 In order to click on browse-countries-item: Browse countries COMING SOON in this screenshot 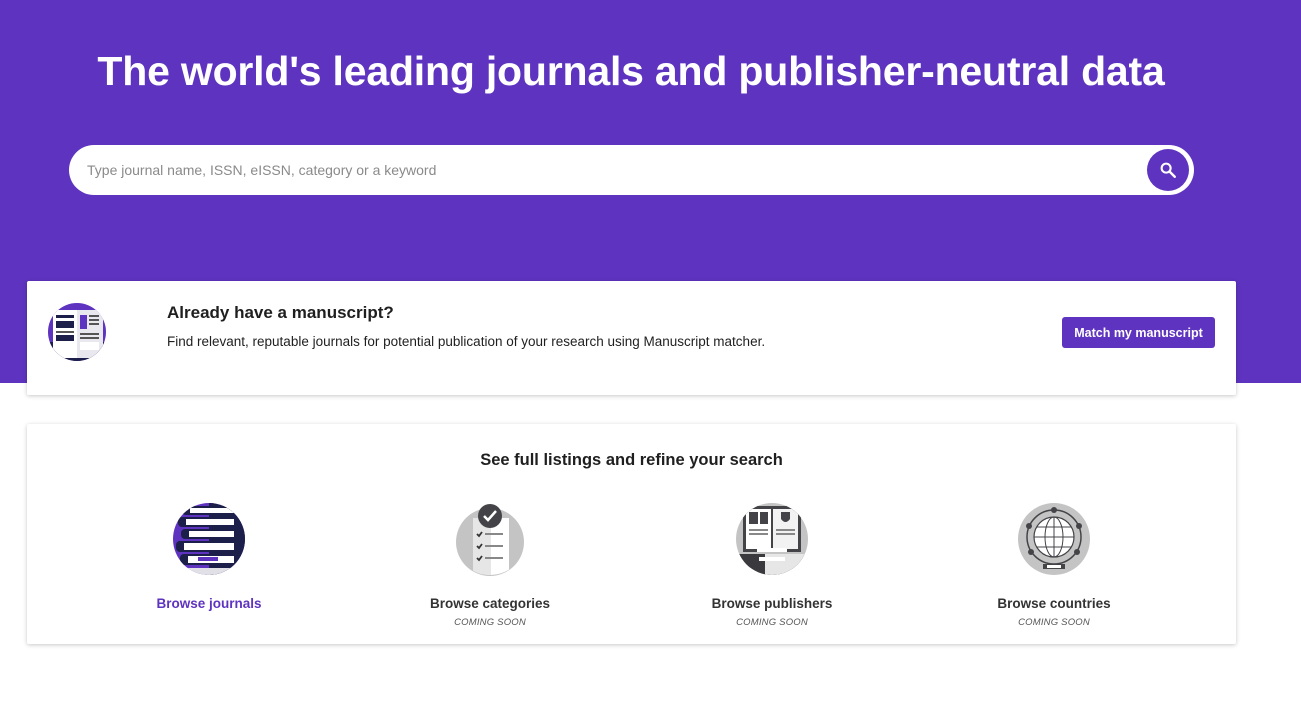, I will do `click(1054, 567)`.